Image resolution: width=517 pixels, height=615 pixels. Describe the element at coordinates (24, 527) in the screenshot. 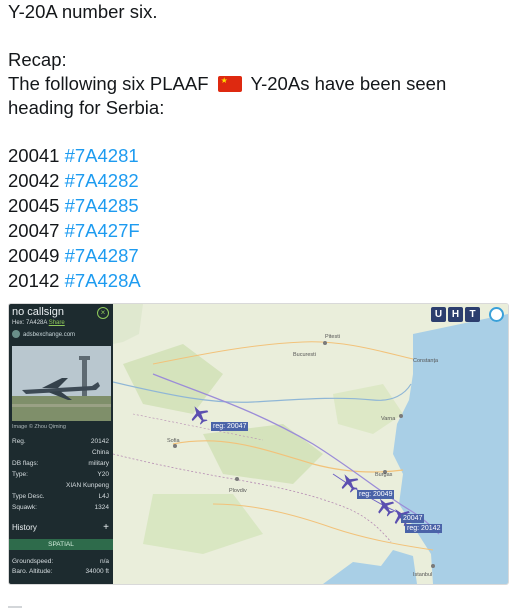

I see `history-label: History` at that location.